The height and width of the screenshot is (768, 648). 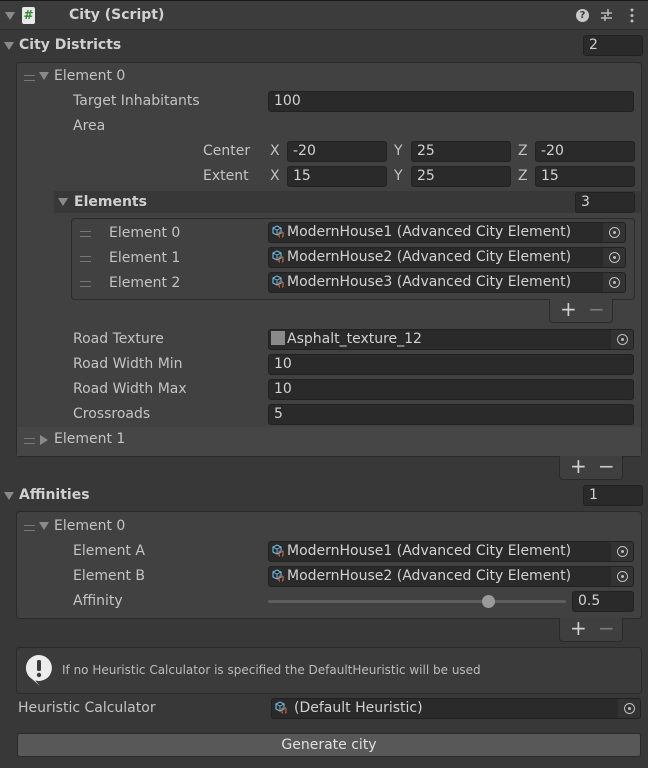 What do you see at coordinates (451, 101) in the screenshot?
I see `target-inhabitants-input: 100` at bounding box center [451, 101].